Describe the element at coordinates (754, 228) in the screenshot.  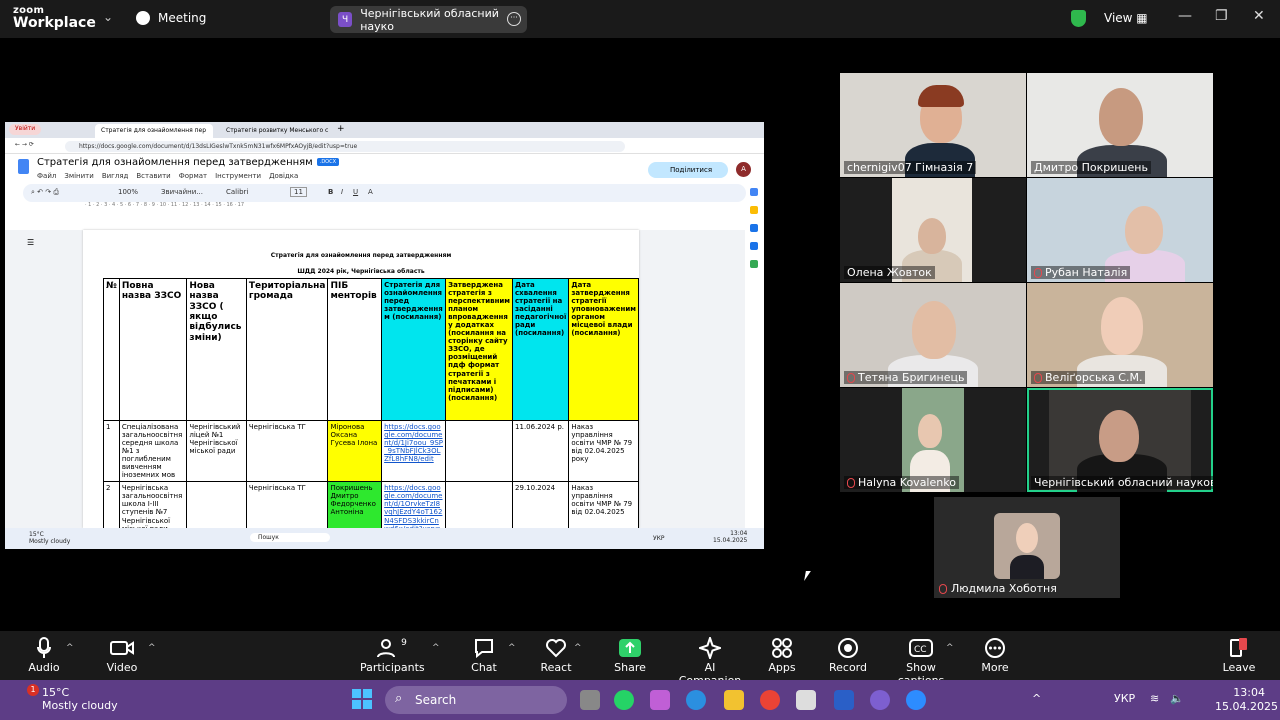
I see `tasks-icon` at that location.